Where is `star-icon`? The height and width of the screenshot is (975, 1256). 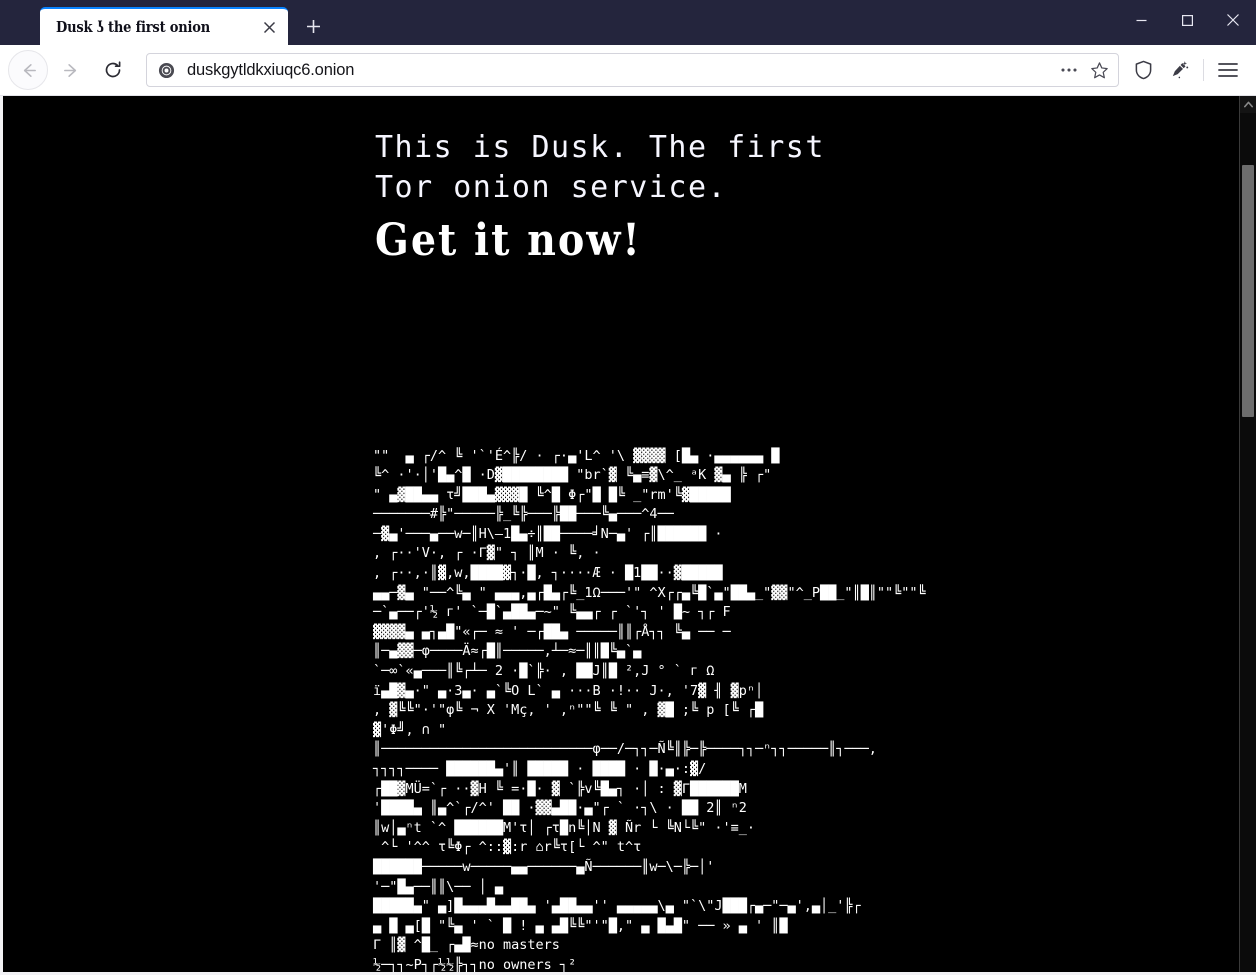
star-icon is located at coordinates (1099, 70).